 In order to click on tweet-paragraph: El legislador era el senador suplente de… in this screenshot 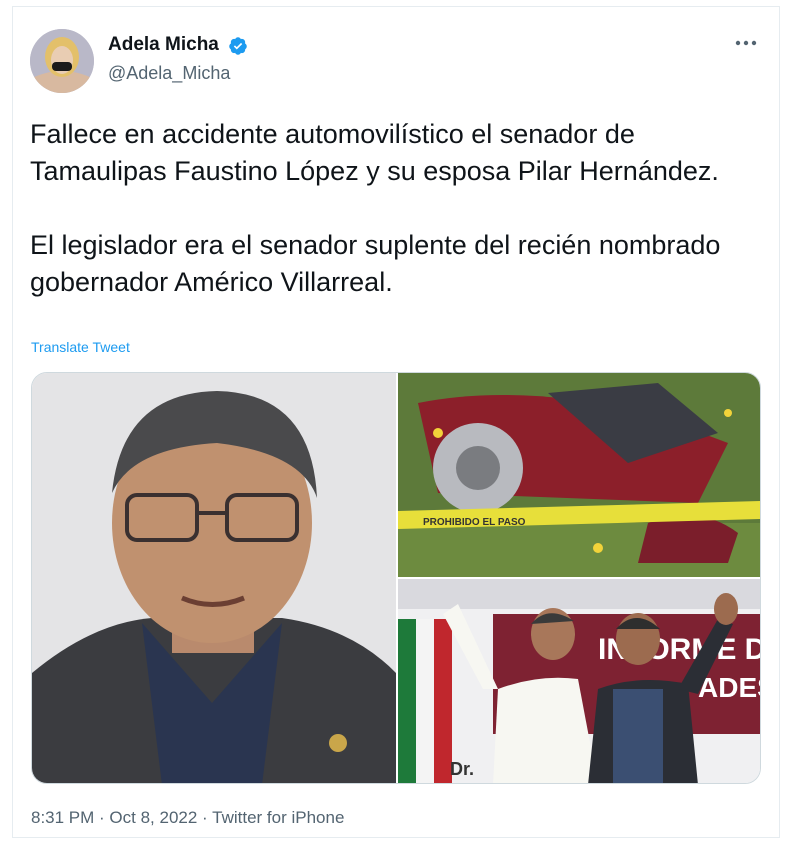, I will do `click(375, 263)`.